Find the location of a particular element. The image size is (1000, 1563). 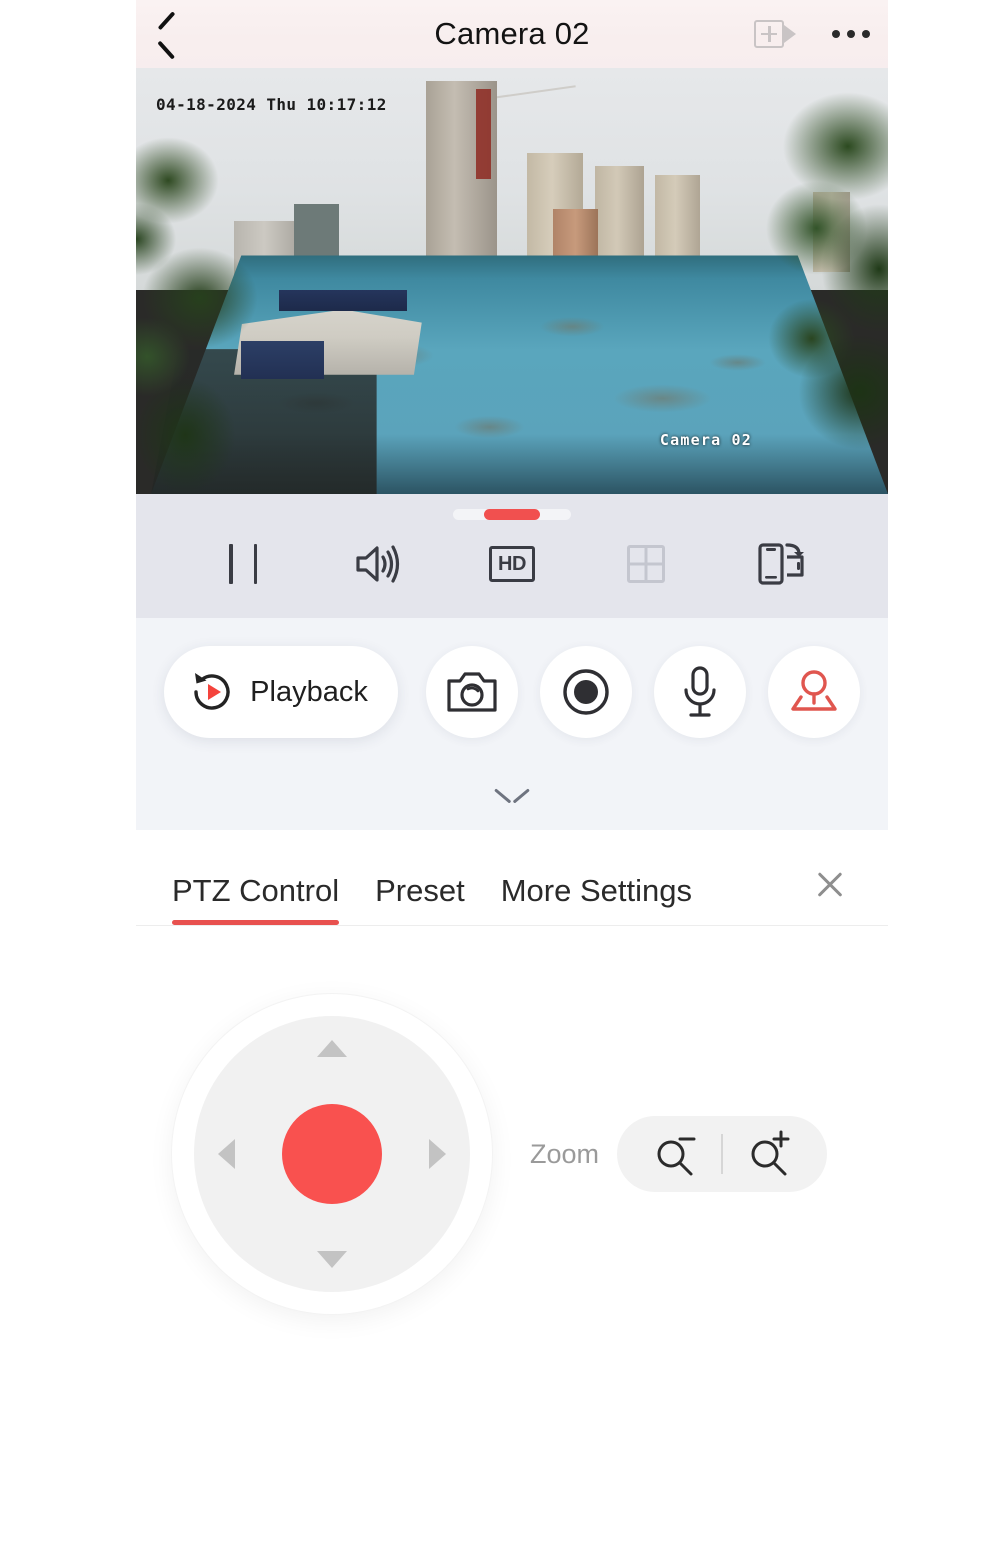

record-button is located at coordinates (585, 692).